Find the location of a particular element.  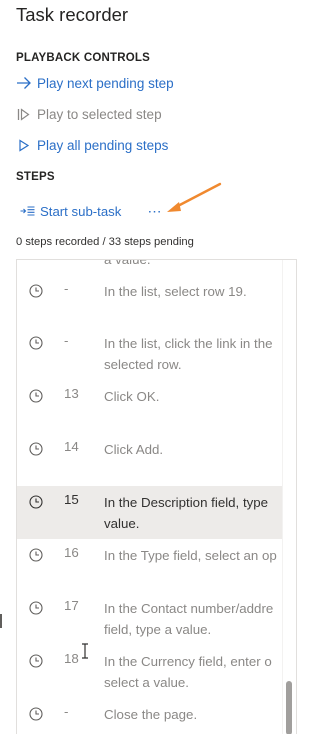

step-text: Click OK. is located at coordinates (132, 396).